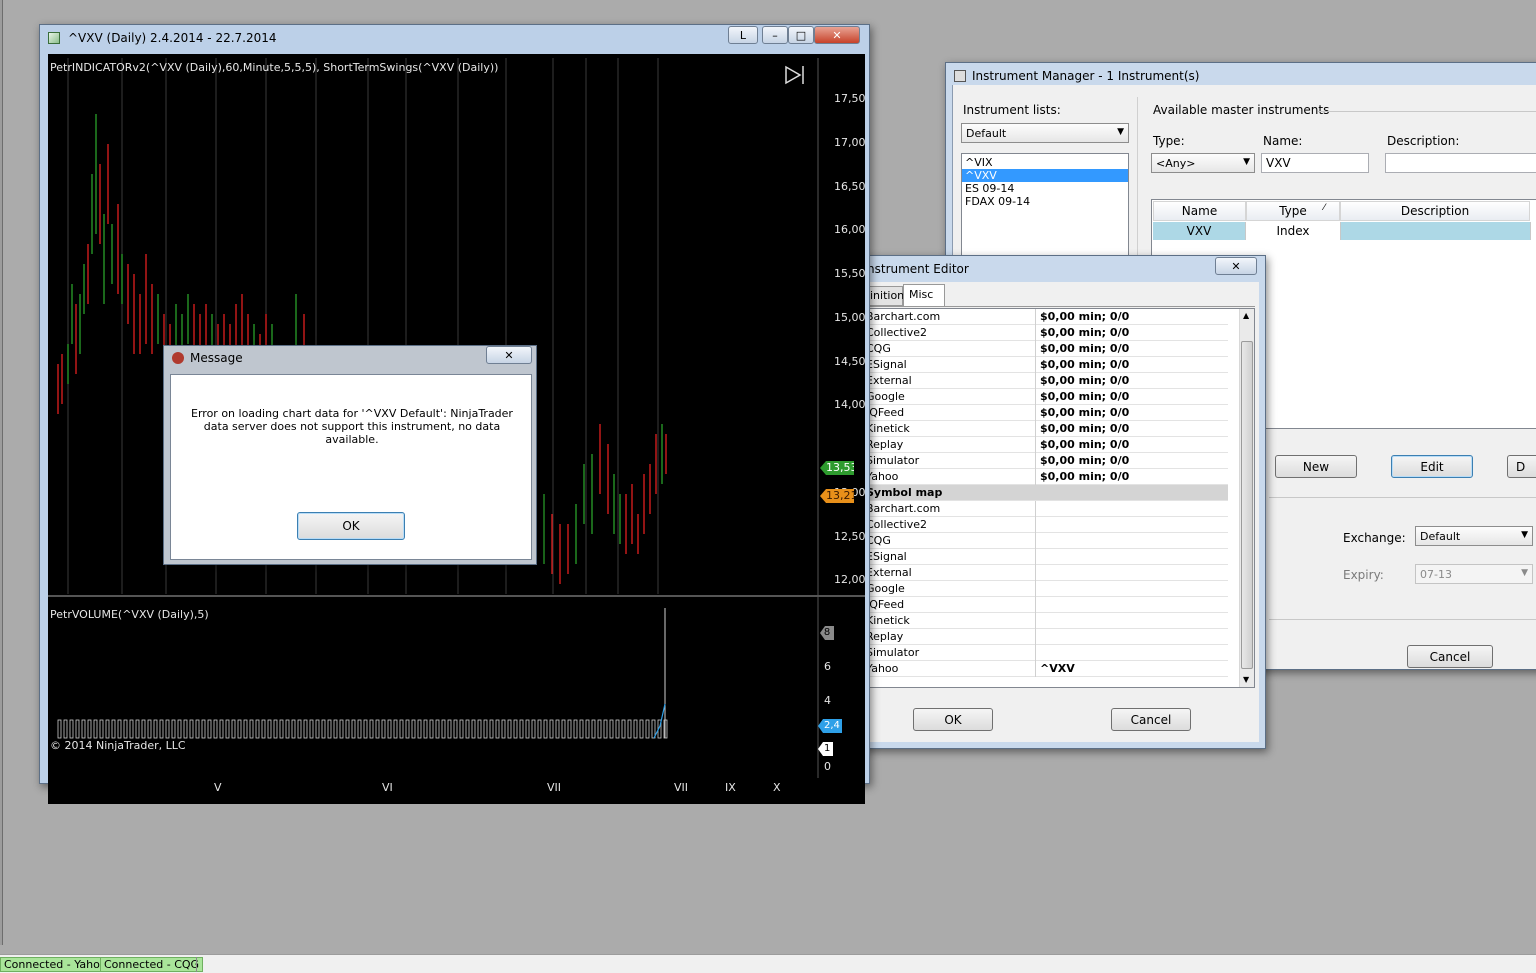 The image size is (1536, 973). What do you see at coordinates (1521, 466) in the screenshot?
I see `delete-button-partial: D` at bounding box center [1521, 466].